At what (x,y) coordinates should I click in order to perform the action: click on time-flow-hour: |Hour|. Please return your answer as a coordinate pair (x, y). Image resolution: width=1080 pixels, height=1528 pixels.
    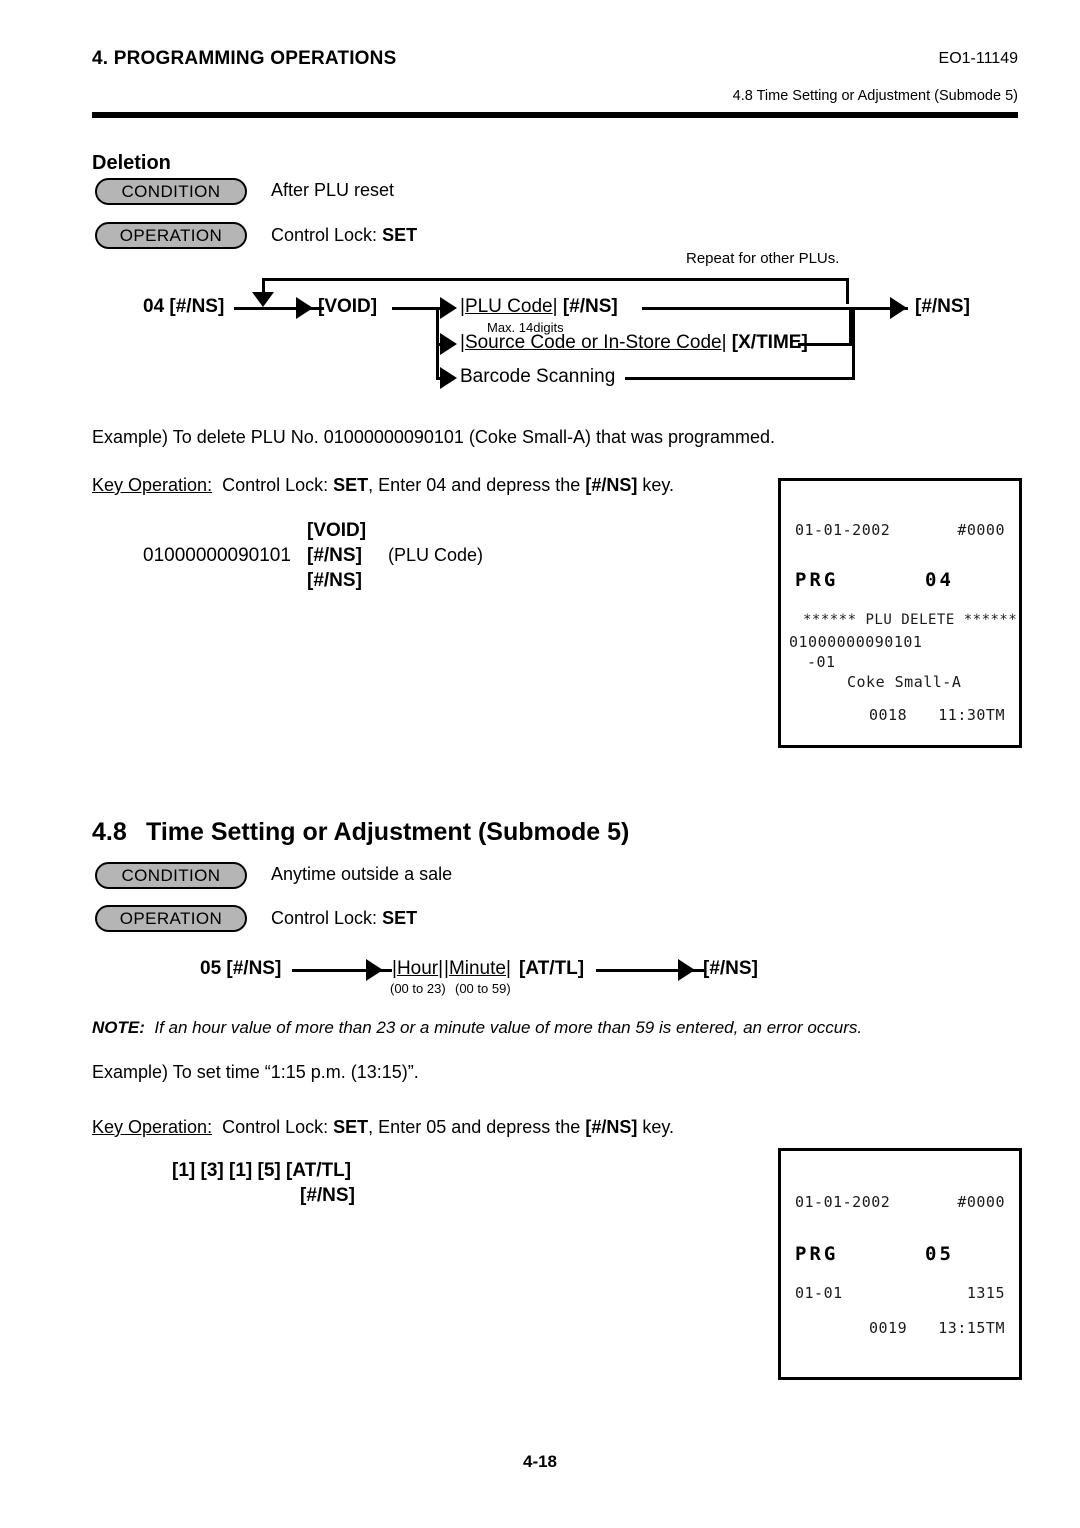
    Looking at the image, I should click on (417, 969).